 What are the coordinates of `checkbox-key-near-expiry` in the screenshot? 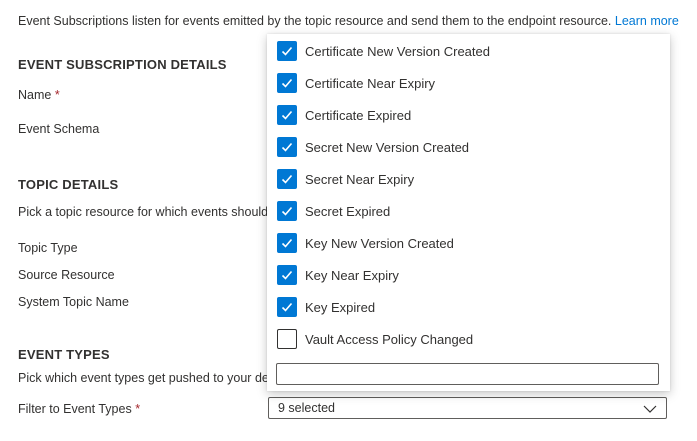 It's located at (287, 275).